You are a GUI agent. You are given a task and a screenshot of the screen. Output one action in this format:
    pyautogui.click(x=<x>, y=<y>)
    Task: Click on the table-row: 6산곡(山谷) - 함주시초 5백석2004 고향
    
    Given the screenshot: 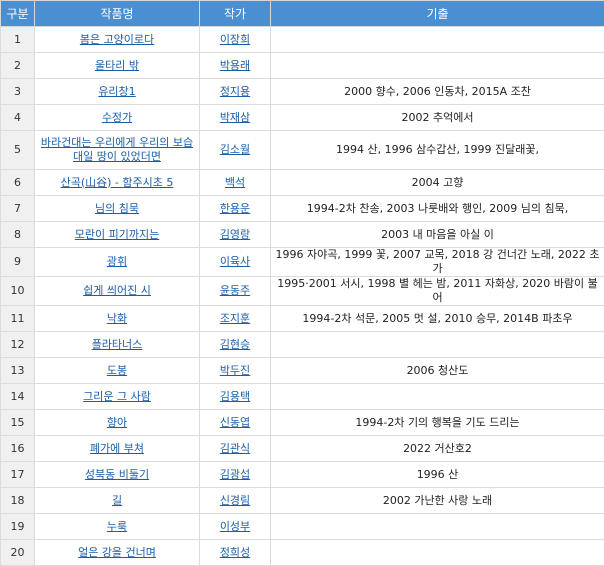 What is the action you would take?
    pyautogui.click(x=302, y=183)
    